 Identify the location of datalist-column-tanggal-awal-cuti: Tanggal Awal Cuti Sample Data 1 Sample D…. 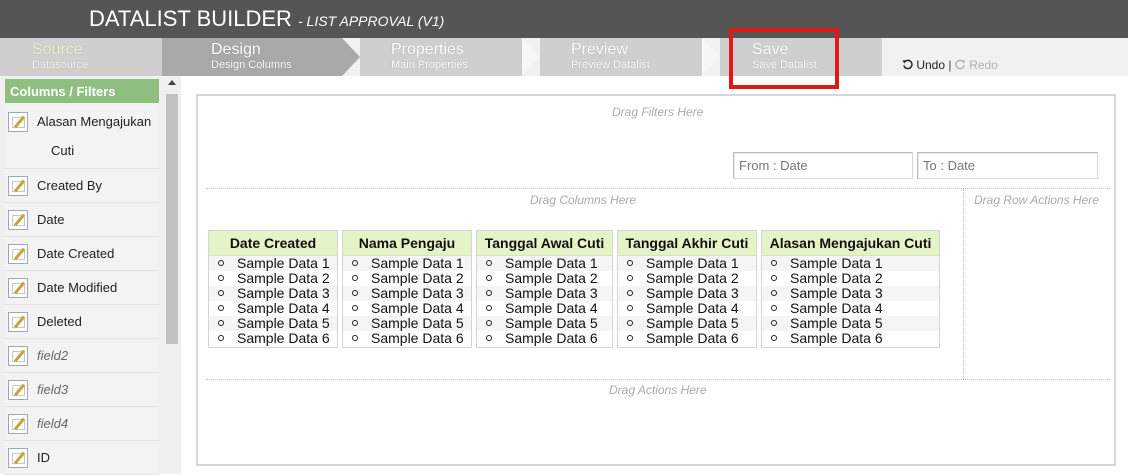
(544, 289).